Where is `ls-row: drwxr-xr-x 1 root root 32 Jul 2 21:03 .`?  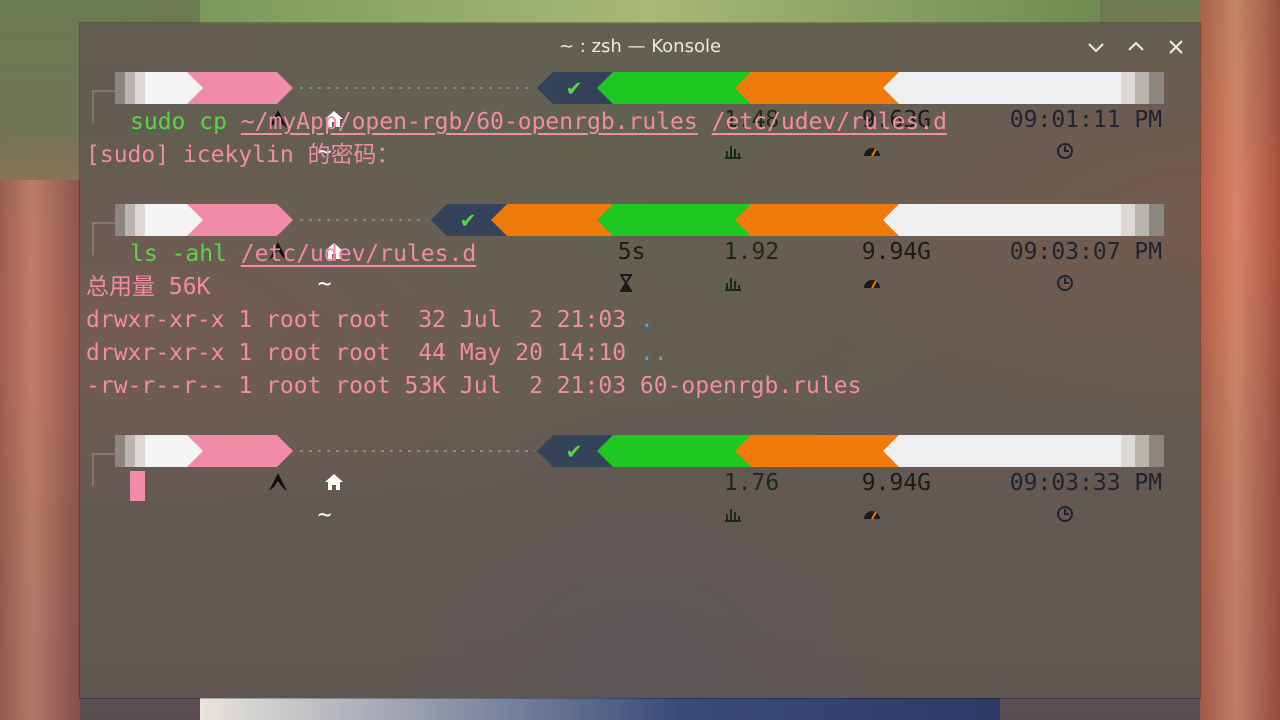 ls-row: drwxr-xr-x 1 root root 32 Jul 2 21:03 . is located at coordinates (370, 320).